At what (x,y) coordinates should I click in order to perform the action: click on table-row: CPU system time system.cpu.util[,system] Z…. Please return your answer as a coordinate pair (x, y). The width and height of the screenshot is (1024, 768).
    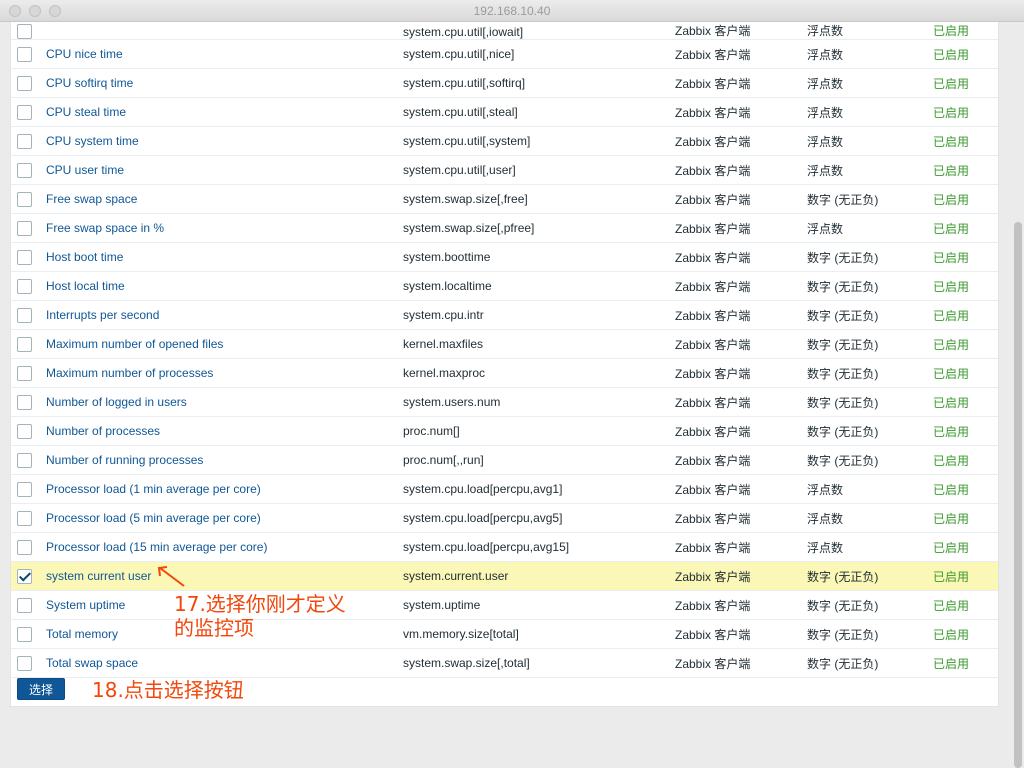
    Looking at the image, I should click on (504, 141).